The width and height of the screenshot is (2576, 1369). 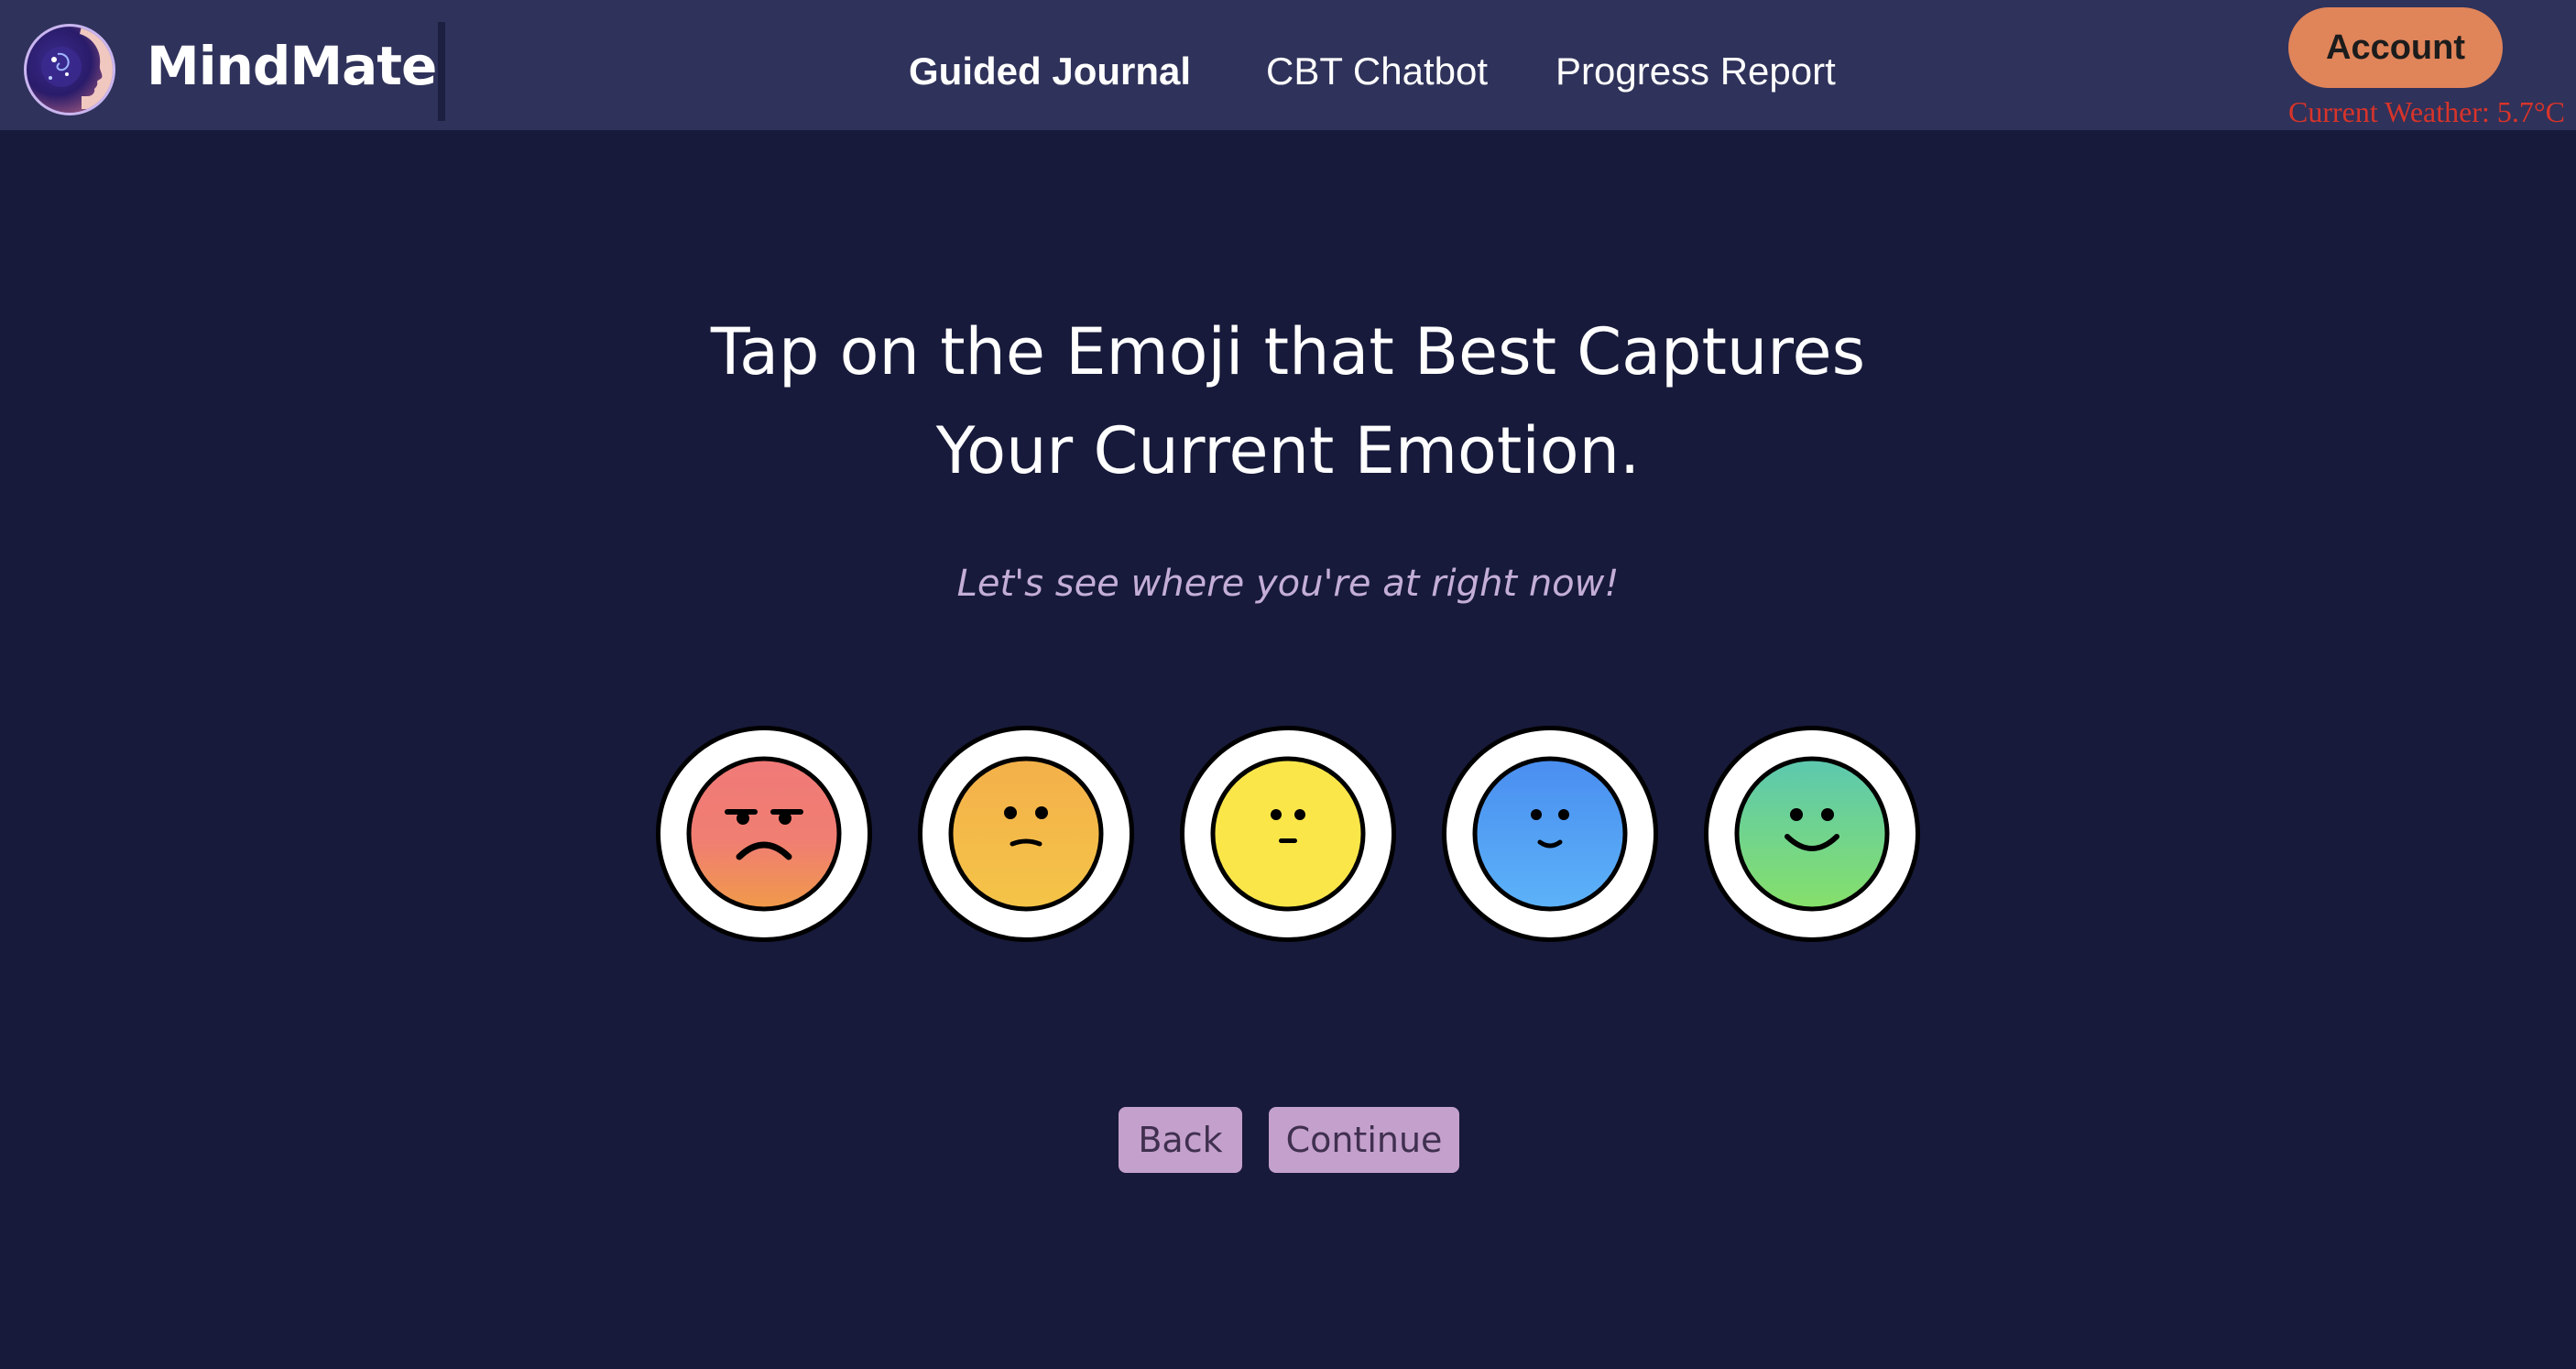 I want to click on emoji-option-happy, so click(x=1812, y=834).